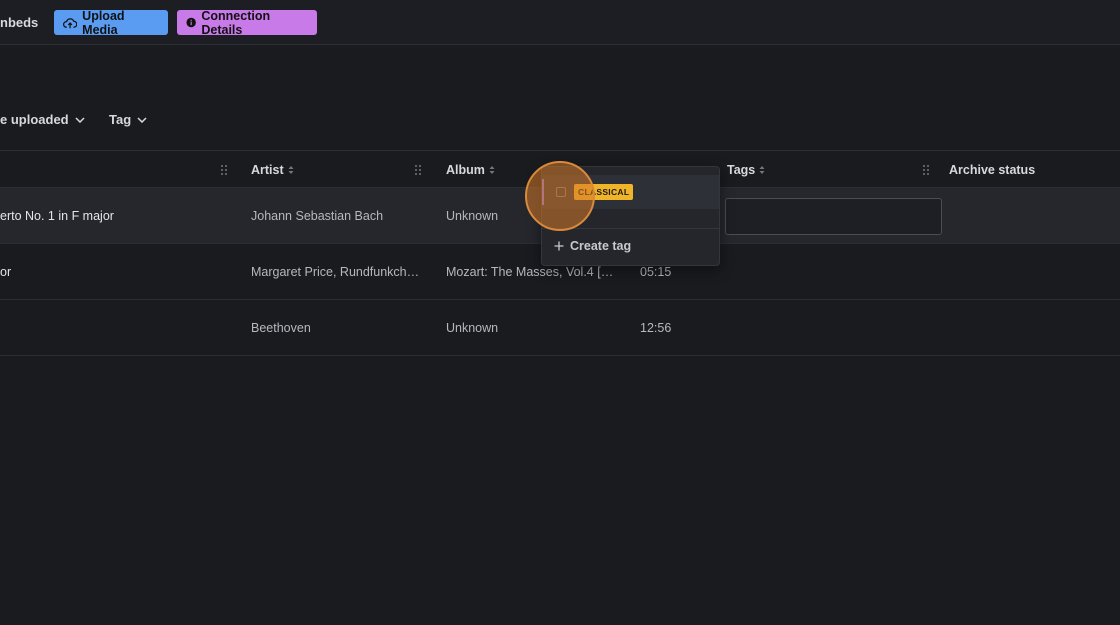  I want to click on upload-media-label: Upload Media, so click(103, 22).